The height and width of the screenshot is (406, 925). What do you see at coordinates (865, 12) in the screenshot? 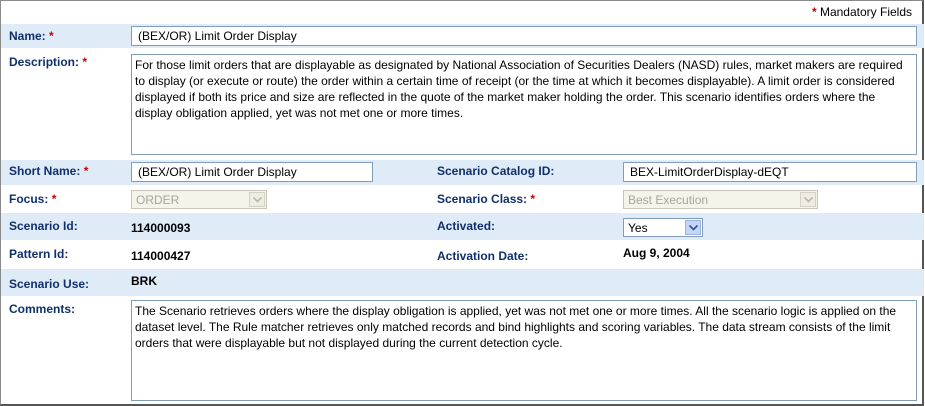
I see `mandatory-fields-label: Mandatory Fields` at bounding box center [865, 12].